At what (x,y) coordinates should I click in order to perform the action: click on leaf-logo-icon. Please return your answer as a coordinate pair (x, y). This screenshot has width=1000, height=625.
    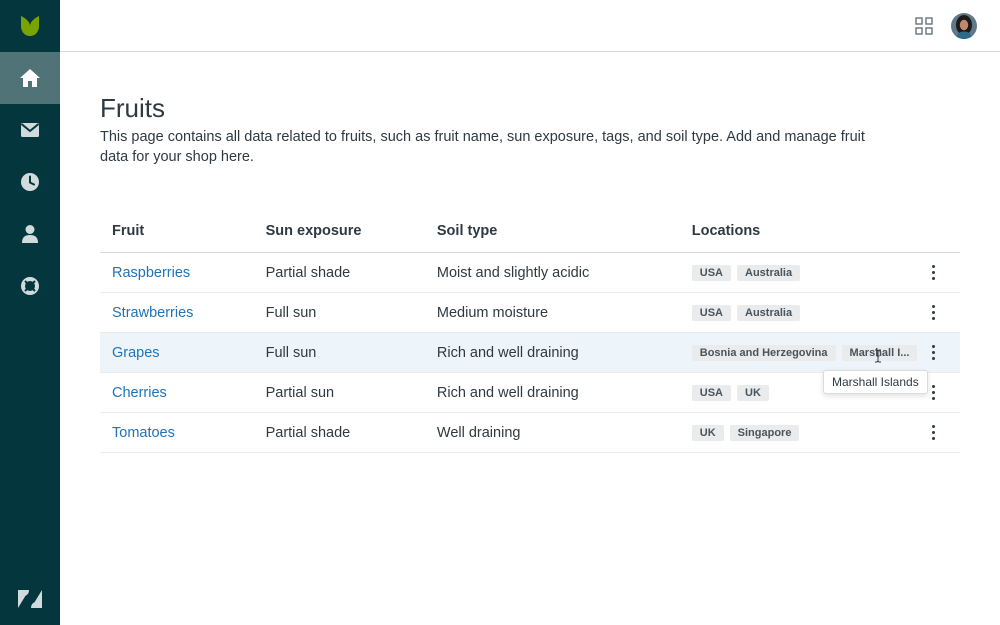
    Looking at the image, I should click on (30, 26).